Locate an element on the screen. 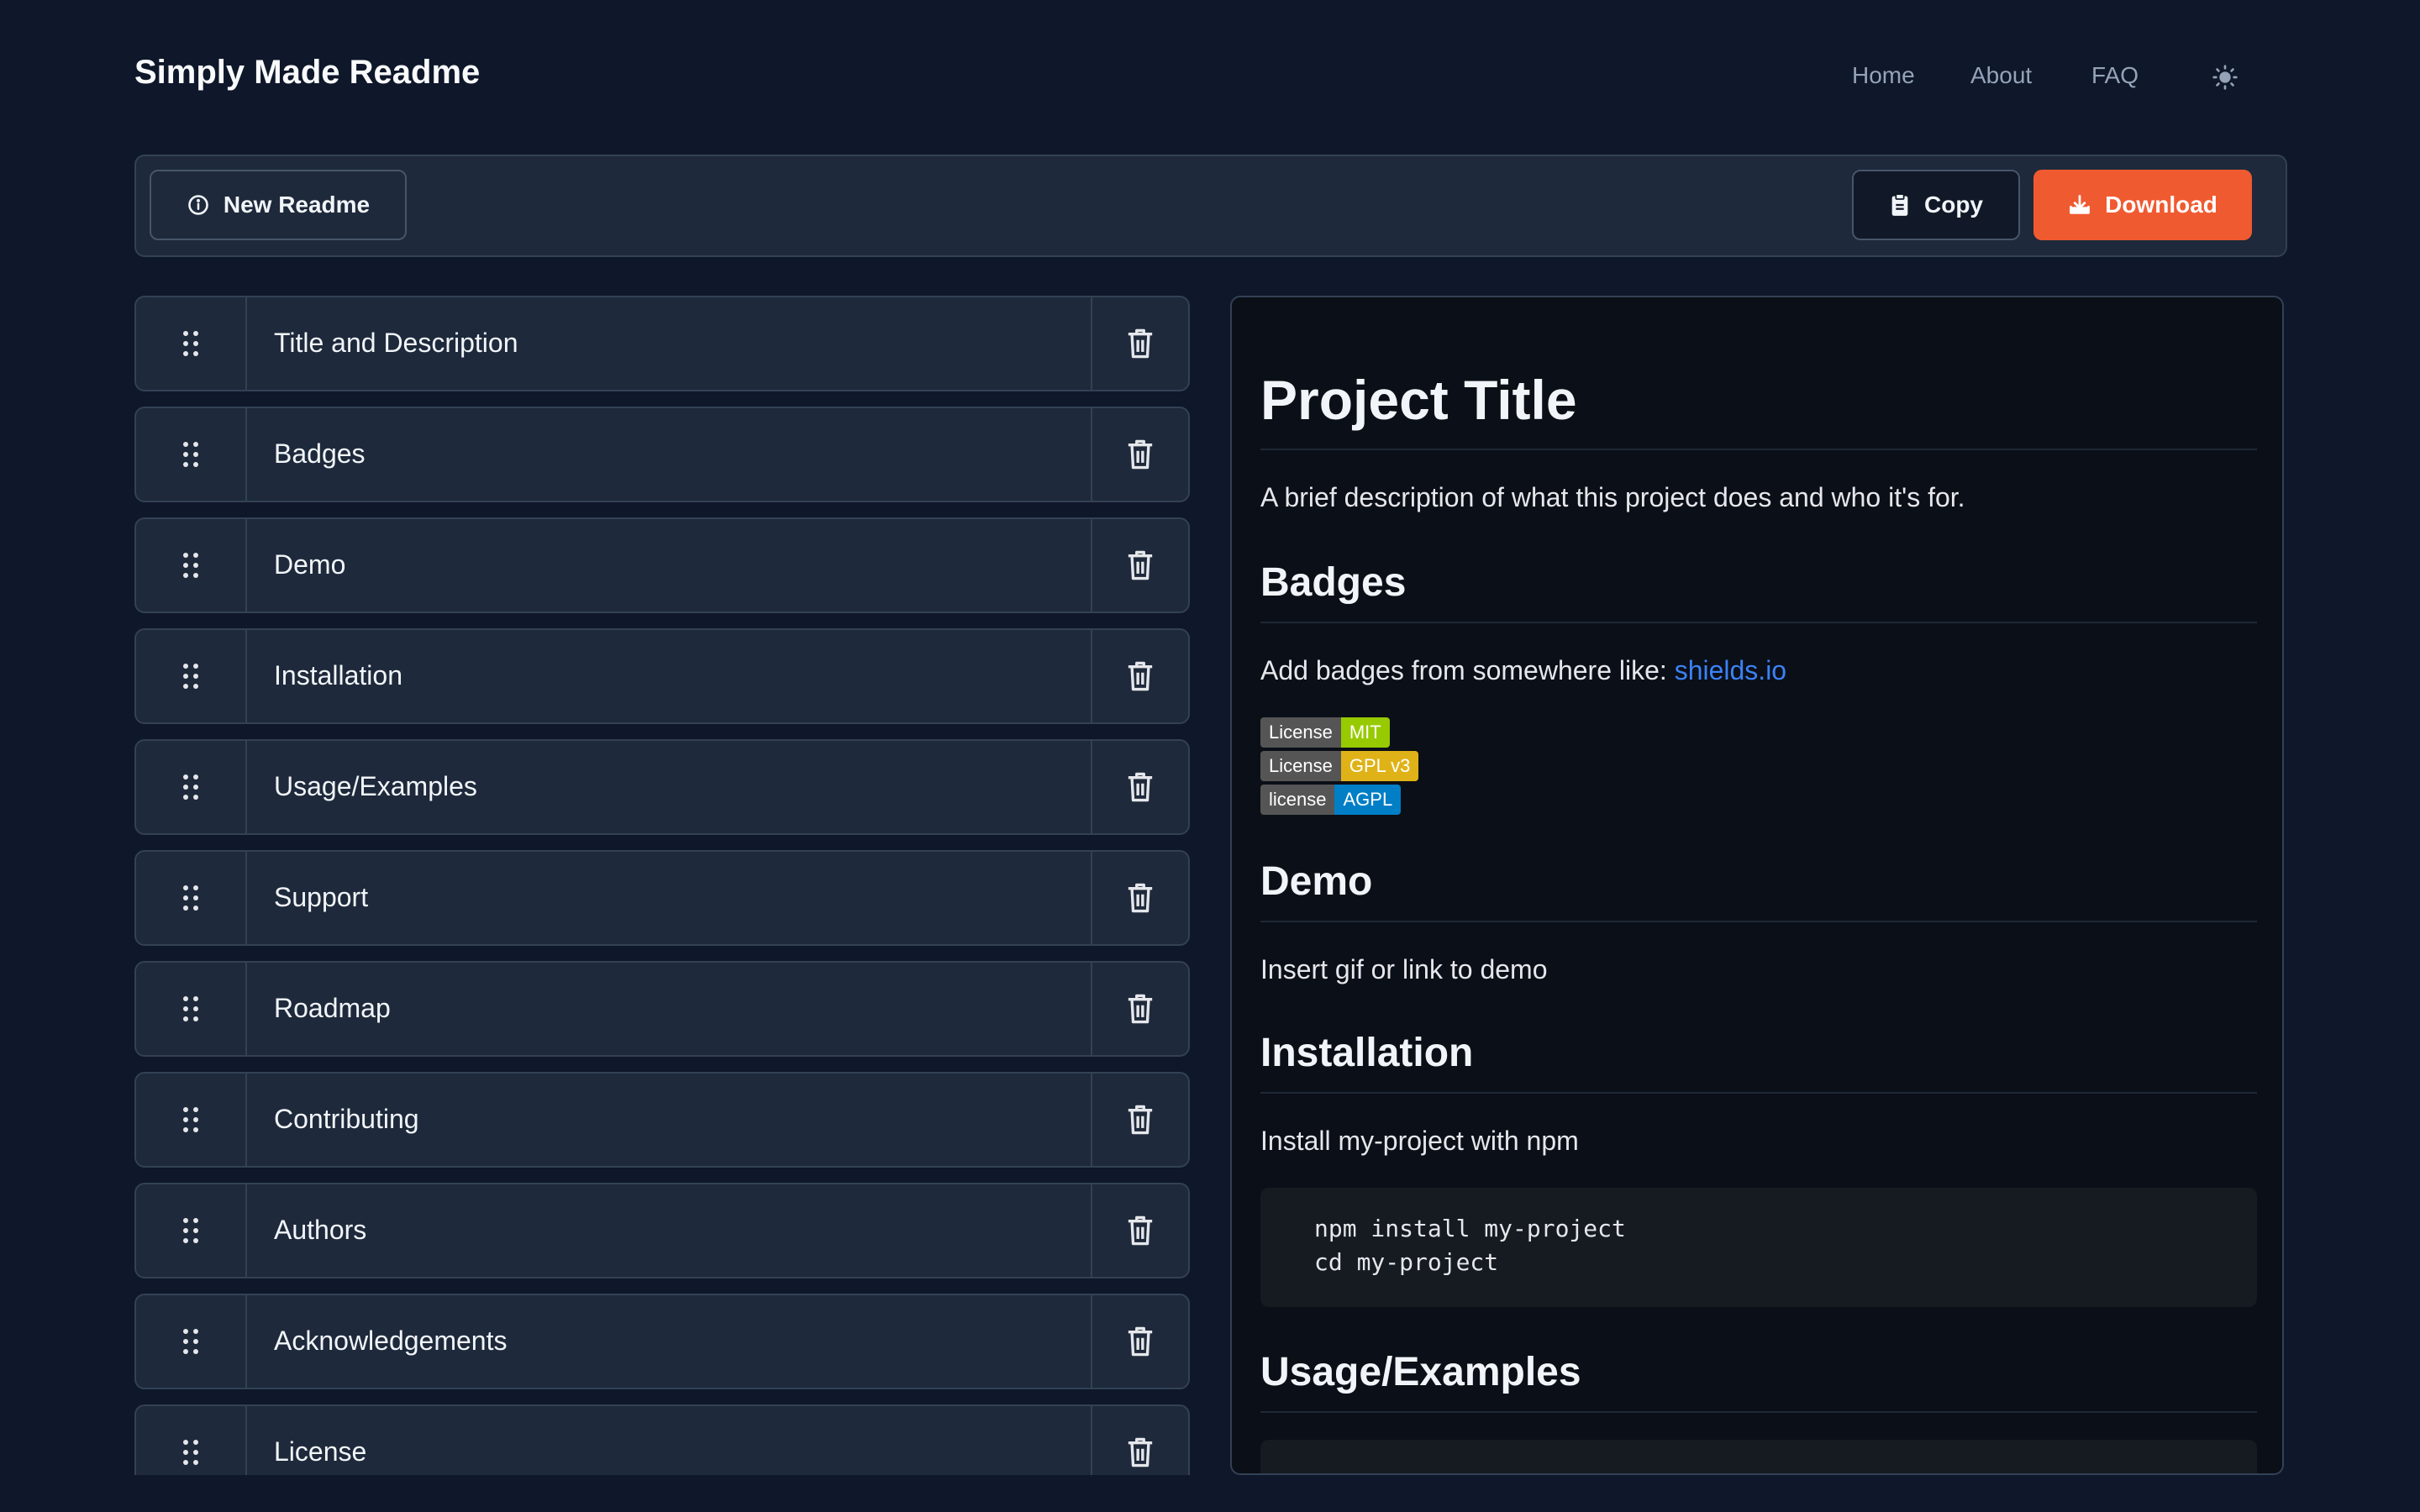 Image resolution: width=2420 pixels, height=1512 pixels. section-label: Contributing is located at coordinates (346, 1119).